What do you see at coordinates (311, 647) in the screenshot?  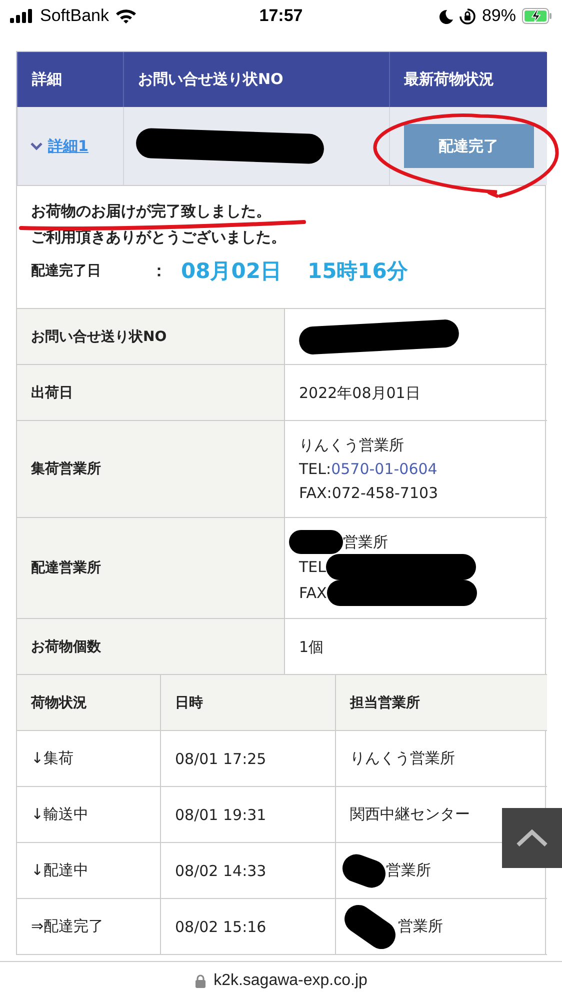 I see `info-value: 1個` at bounding box center [311, 647].